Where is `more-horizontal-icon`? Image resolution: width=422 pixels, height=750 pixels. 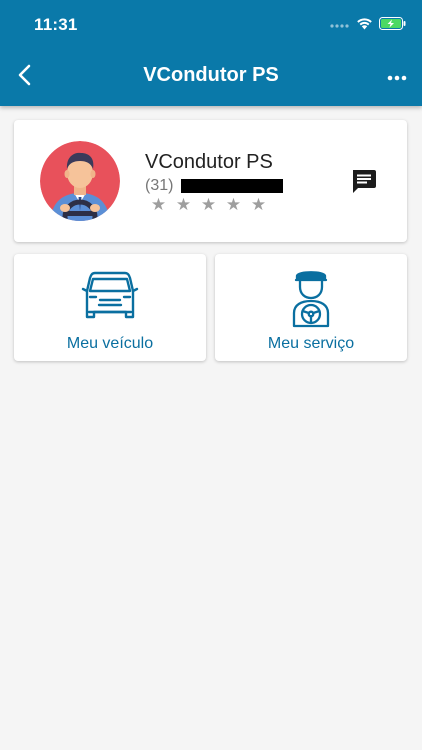 more-horizontal-icon is located at coordinates (397, 77).